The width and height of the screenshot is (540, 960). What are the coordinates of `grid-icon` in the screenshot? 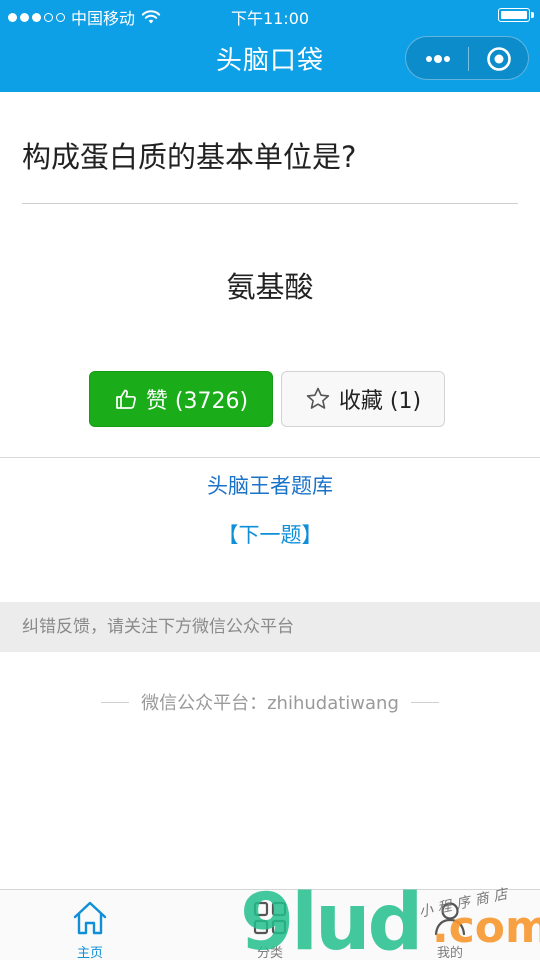 It's located at (270, 918).